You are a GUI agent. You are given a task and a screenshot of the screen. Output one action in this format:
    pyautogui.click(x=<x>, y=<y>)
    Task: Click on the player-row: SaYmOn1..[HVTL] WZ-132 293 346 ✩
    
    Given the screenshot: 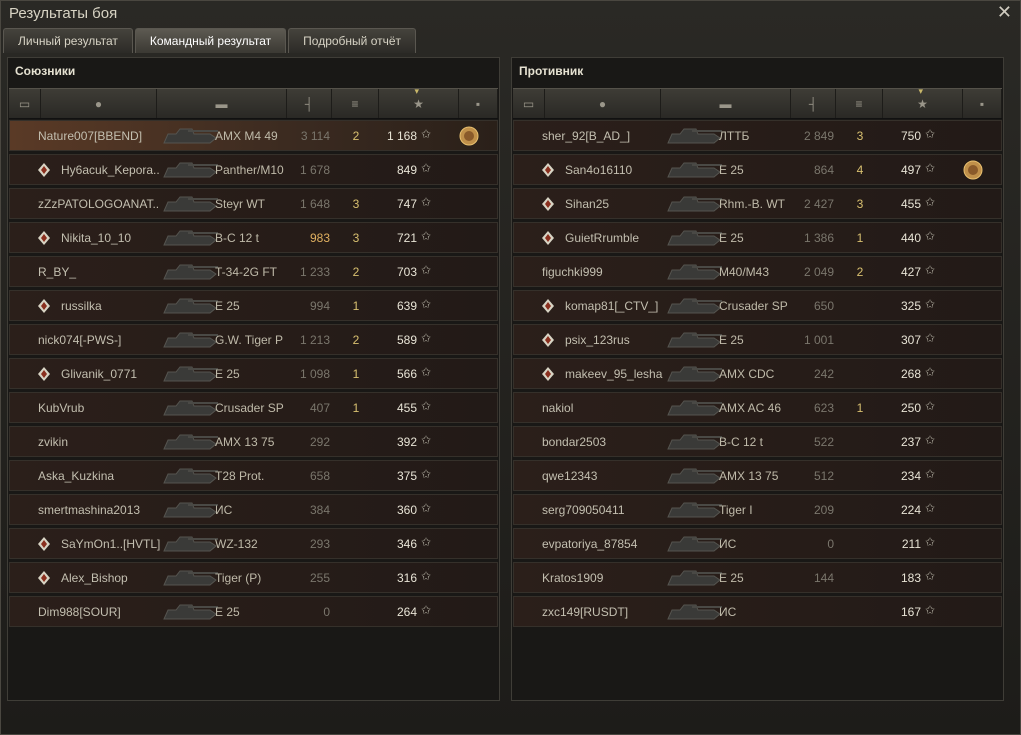 What is the action you would take?
    pyautogui.click(x=253, y=543)
    